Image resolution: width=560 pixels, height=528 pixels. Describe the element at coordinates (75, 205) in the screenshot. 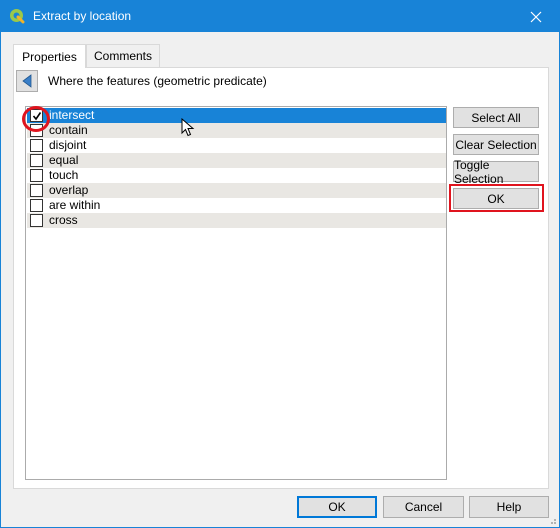

I see `list-item-label: are within` at that location.